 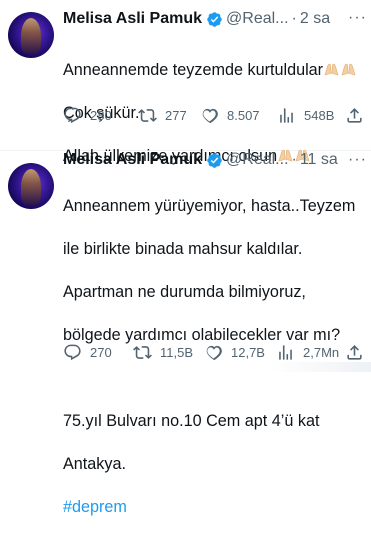 What do you see at coordinates (184, 291) in the screenshot?
I see `tweet-line: Apartman ne durumda bilmiyoruz,` at bounding box center [184, 291].